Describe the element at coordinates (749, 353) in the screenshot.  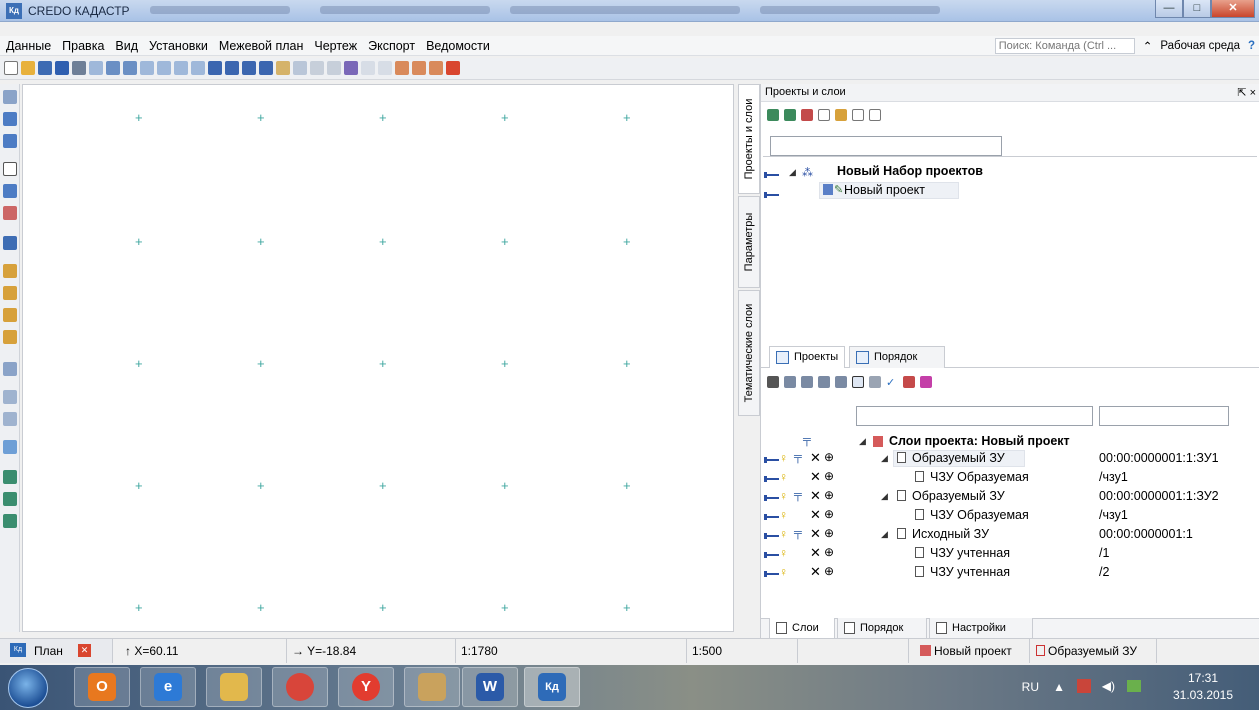
I see `tab-thematic-layers: Тематические слои` at that location.